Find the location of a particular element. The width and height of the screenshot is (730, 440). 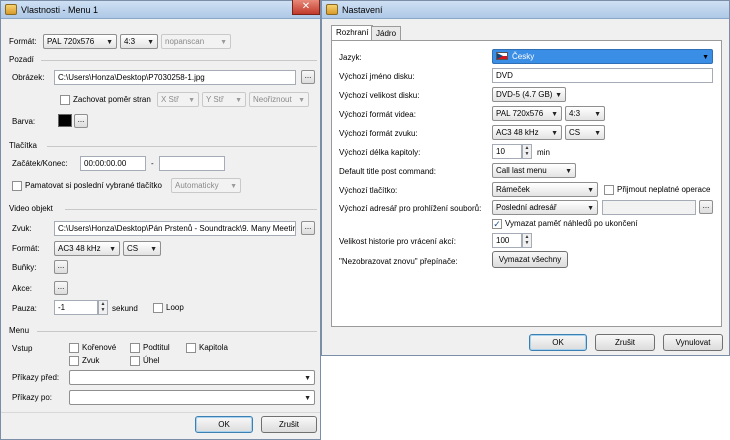

audio-format-label: Výchozí formát zvuku: is located at coordinates (378, 133).